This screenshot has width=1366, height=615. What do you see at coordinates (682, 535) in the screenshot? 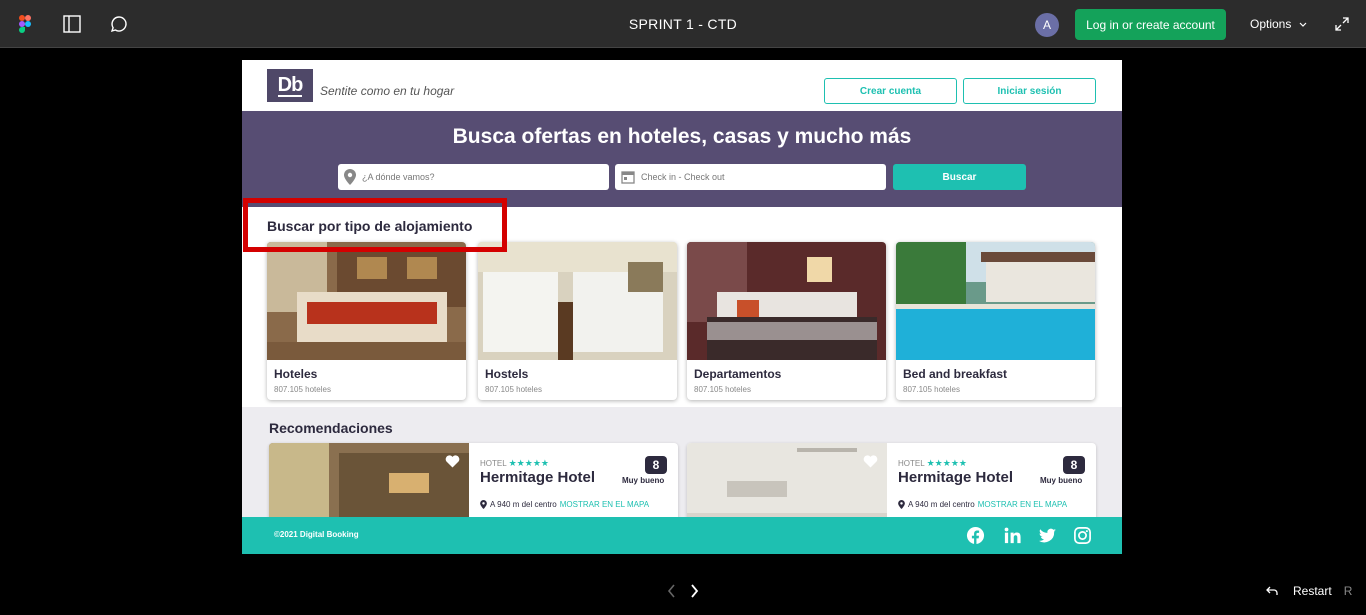
I see `site-footer: ©2021 Digital Booking` at bounding box center [682, 535].